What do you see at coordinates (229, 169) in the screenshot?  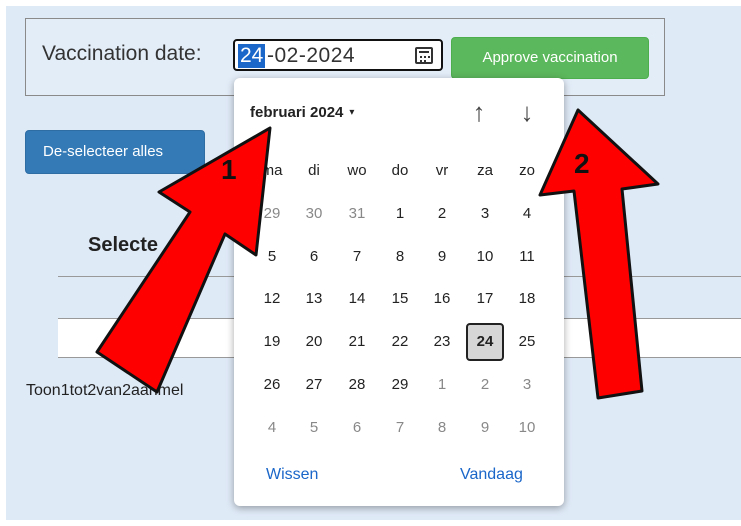 I see `annotation-label-1: 1` at bounding box center [229, 169].